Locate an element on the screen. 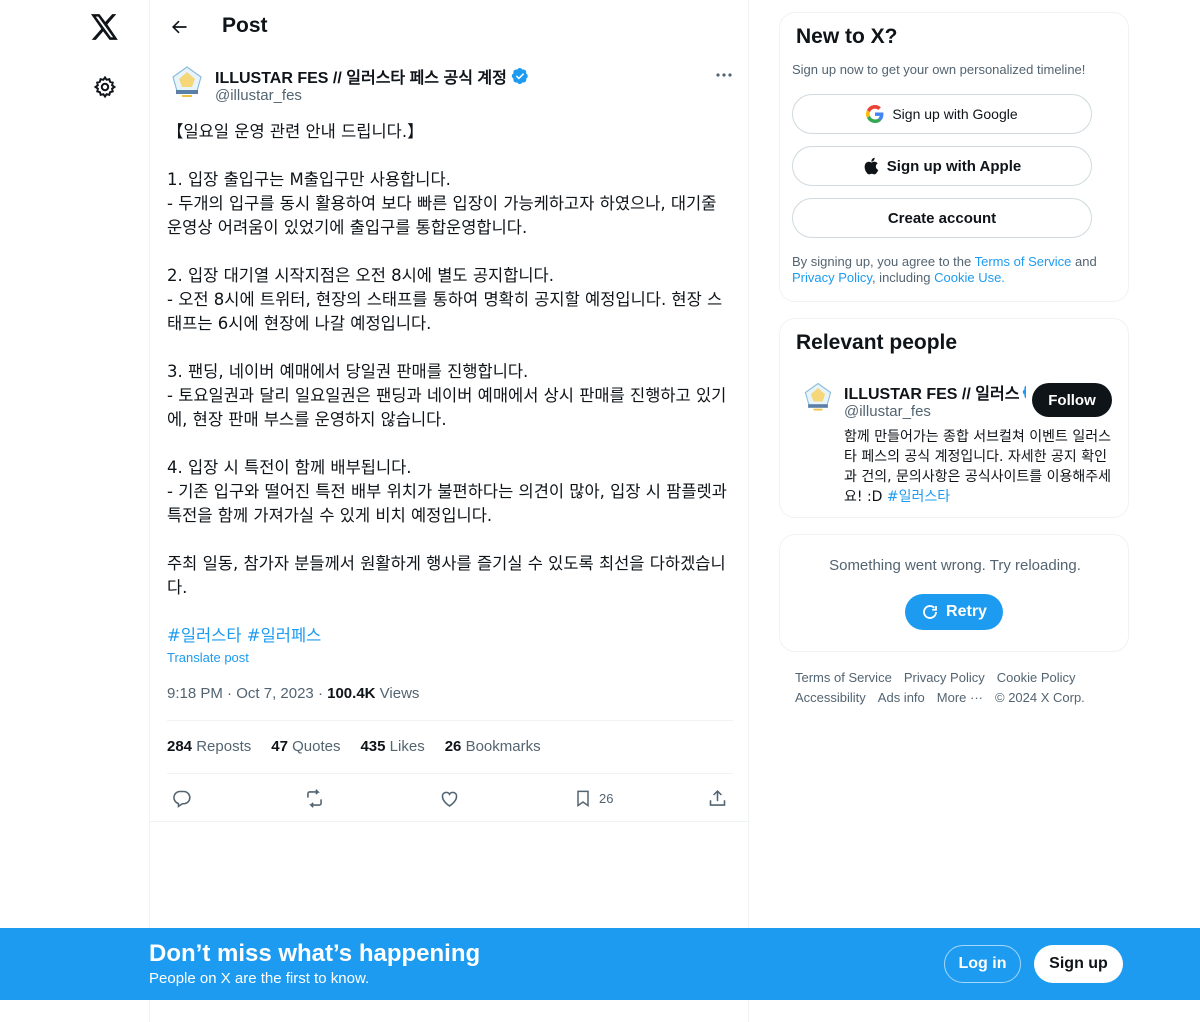  terms-link: Terms of Service is located at coordinates (1023, 261).